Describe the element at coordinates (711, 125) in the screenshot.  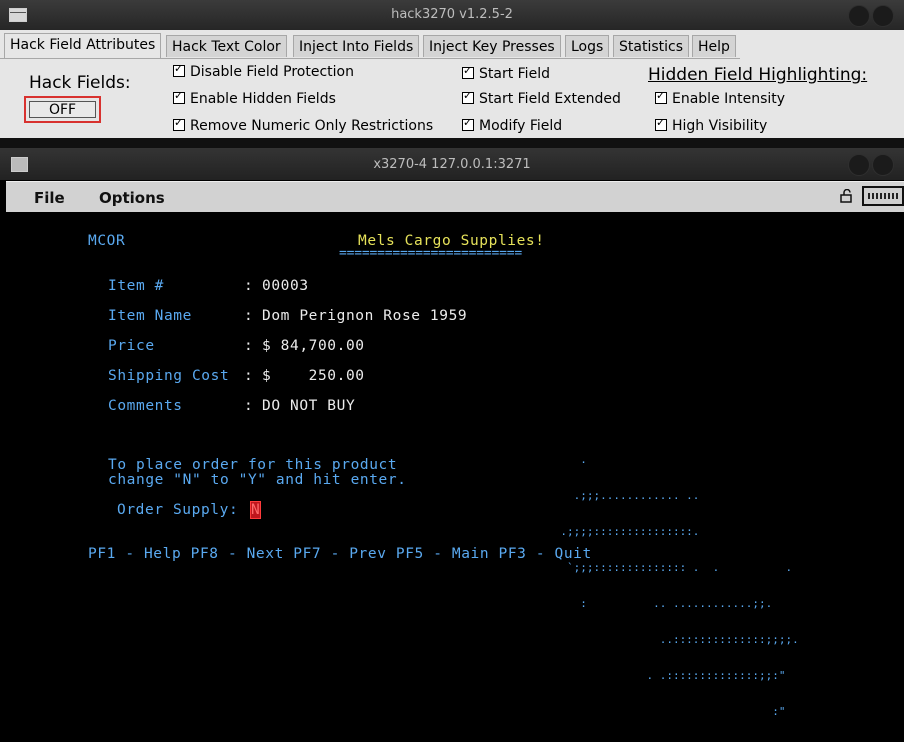
I see `checkbox-high-visibility: High Visibility` at that location.